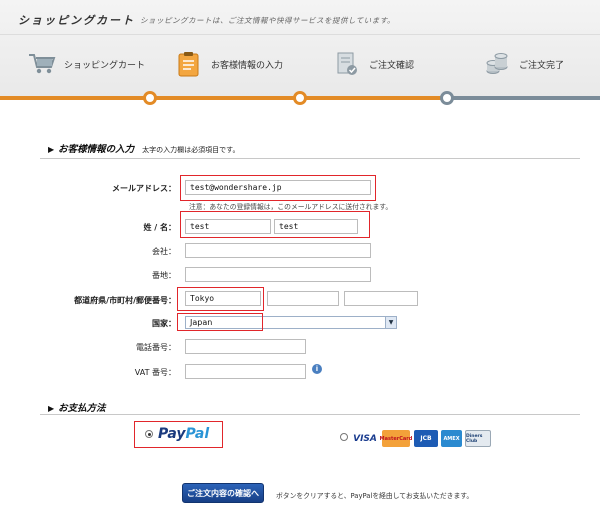  What do you see at coordinates (523, 98) in the screenshot?
I see `progress-track-remaining` at bounding box center [523, 98].